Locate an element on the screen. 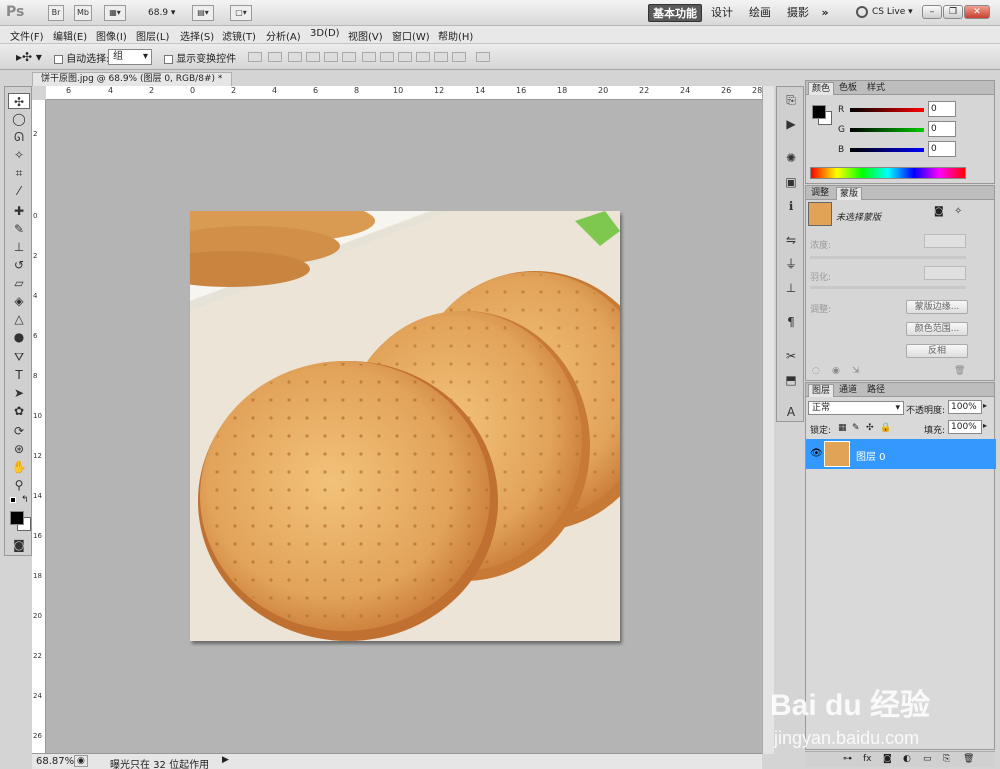  auto-select-checkbox: 自动选择: is located at coordinates (82, 57).